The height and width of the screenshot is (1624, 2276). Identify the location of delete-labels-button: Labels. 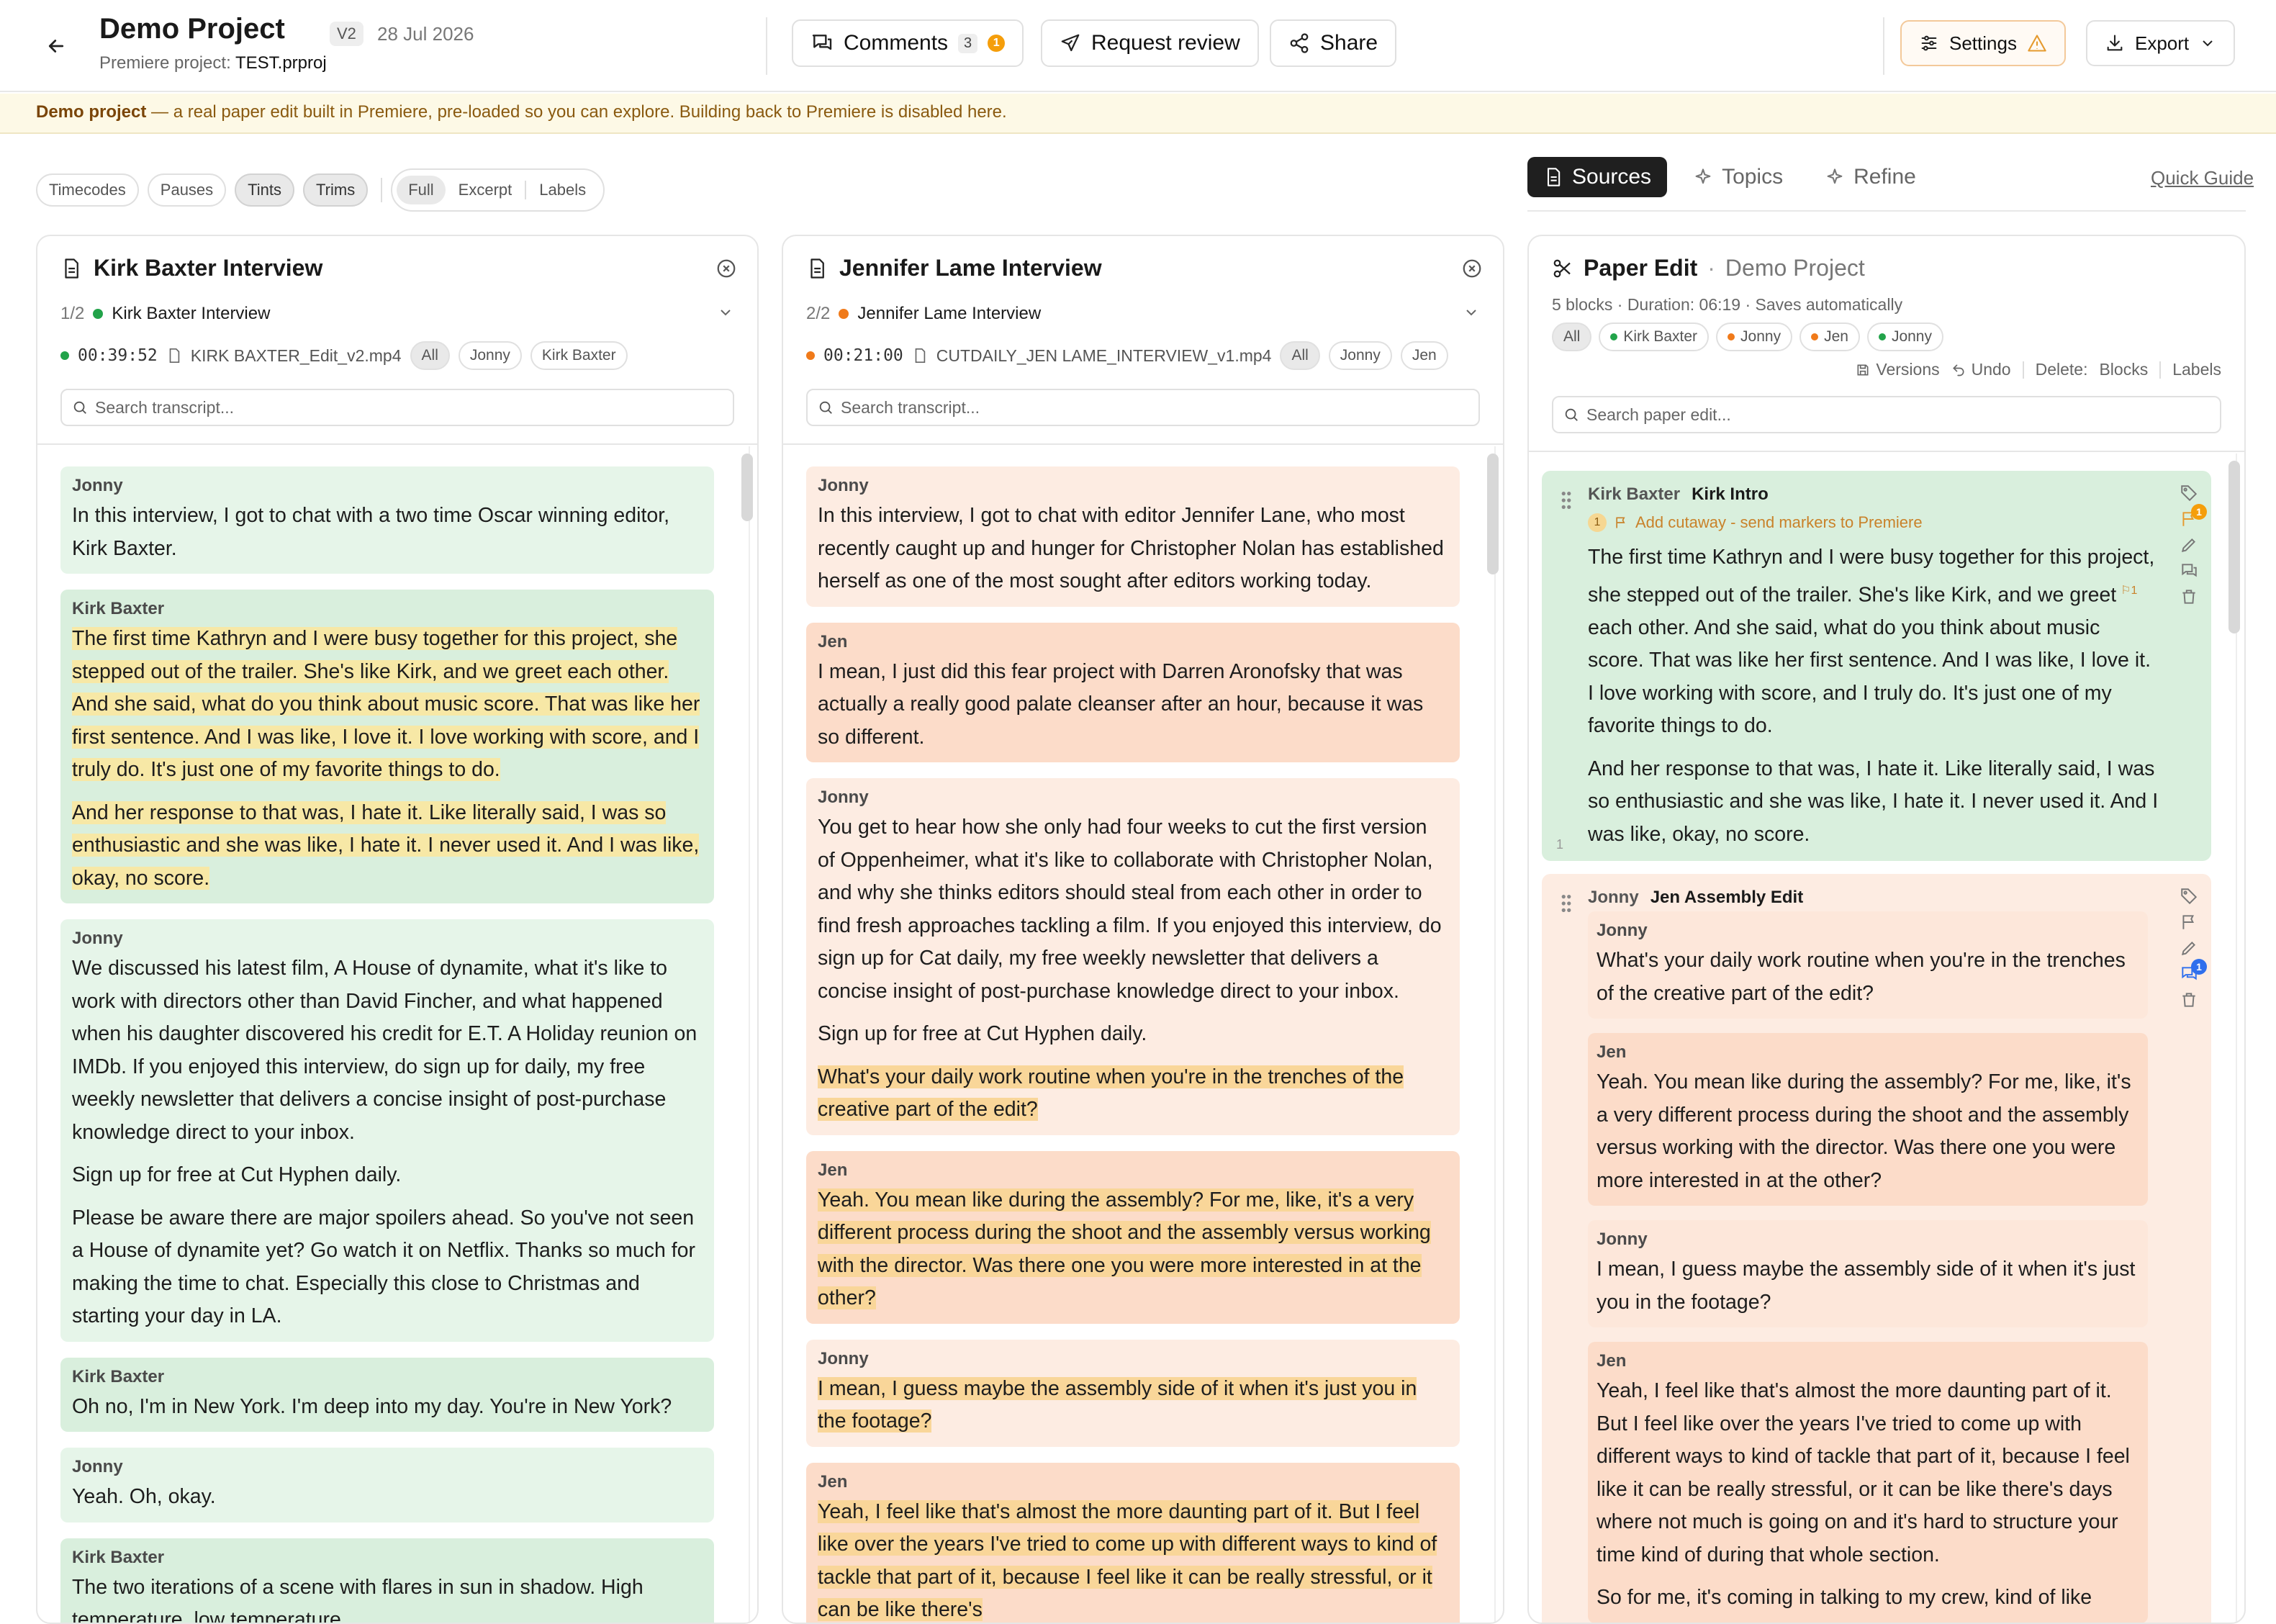
(2197, 369).